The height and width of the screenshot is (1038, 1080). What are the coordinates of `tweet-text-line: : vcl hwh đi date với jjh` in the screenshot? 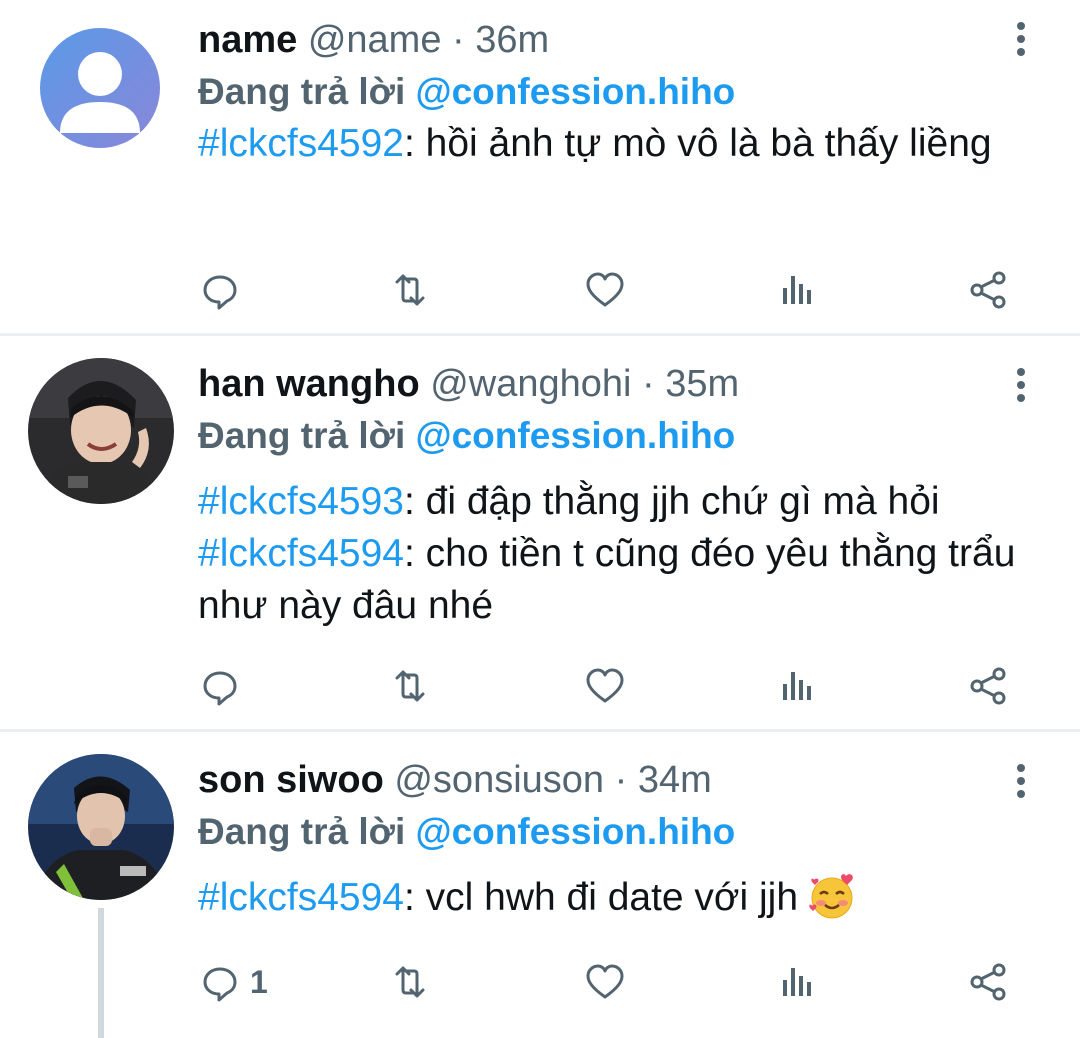 It's located at (601, 897).